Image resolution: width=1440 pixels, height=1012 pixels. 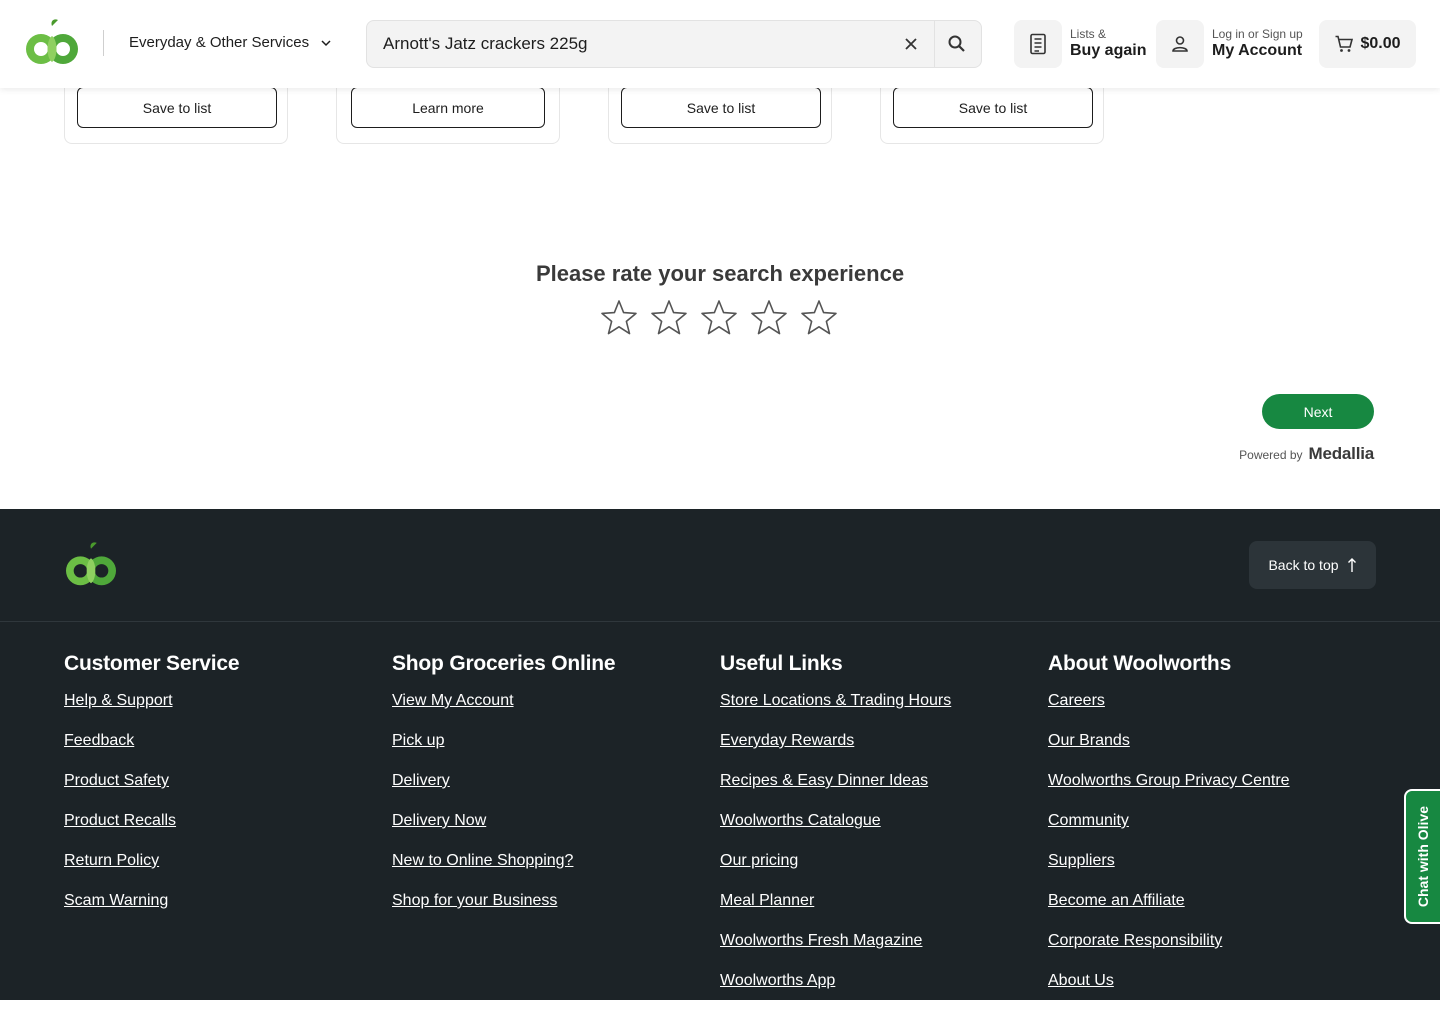 I want to click on footer-link: Delivery Now, so click(x=439, y=820).